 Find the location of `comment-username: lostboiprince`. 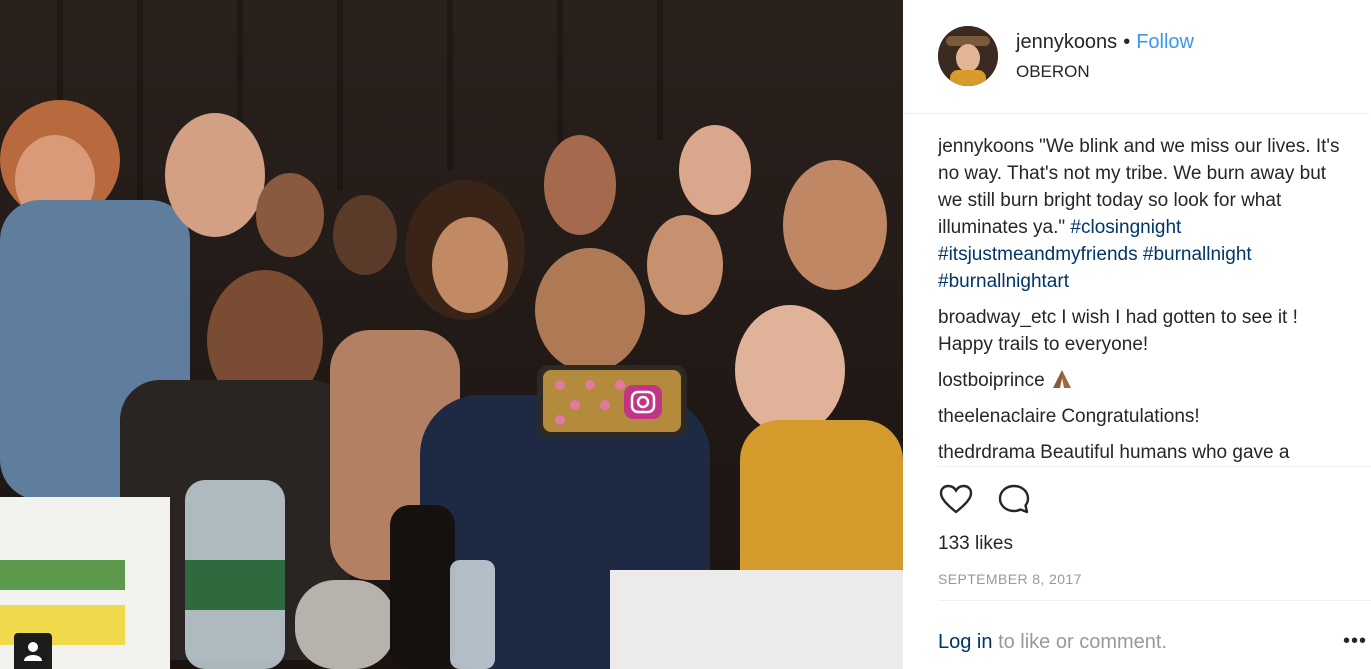

comment-username: lostboiprince is located at coordinates (991, 380).